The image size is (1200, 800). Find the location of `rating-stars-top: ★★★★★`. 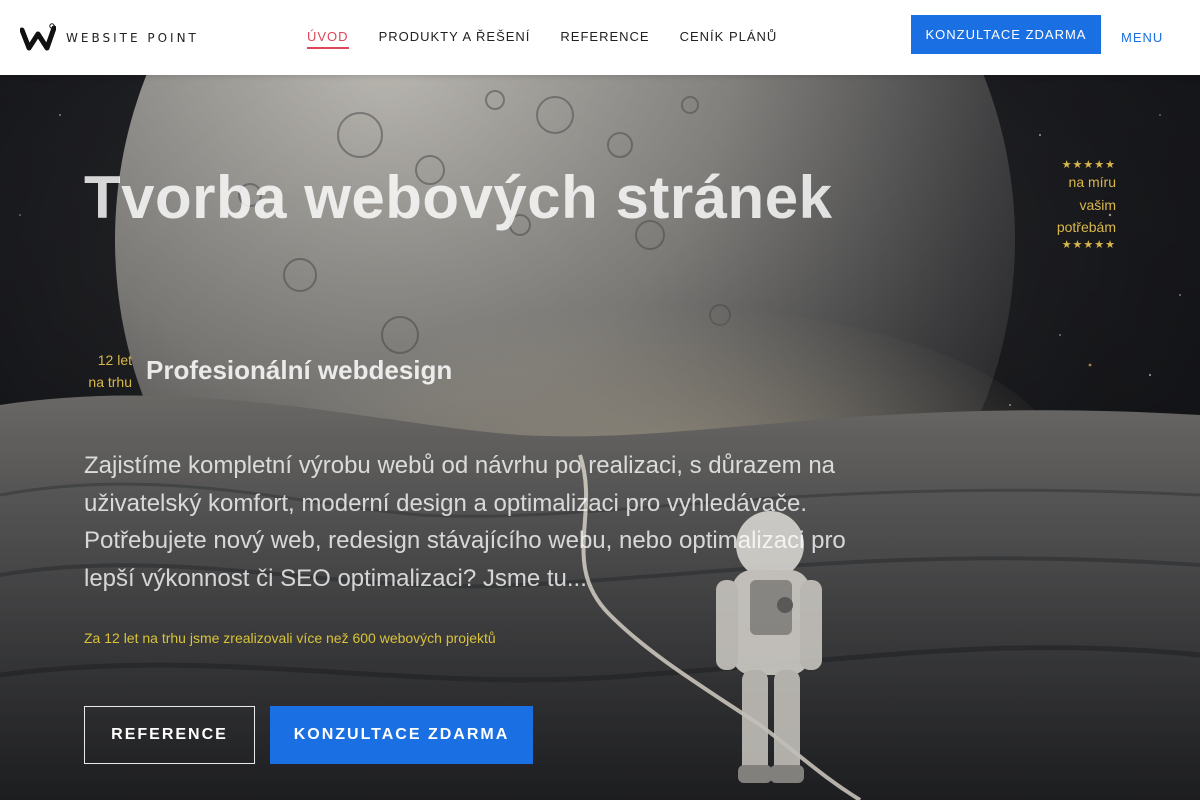

rating-stars-top: ★★★★★ is located at coordinates (1088, 165).